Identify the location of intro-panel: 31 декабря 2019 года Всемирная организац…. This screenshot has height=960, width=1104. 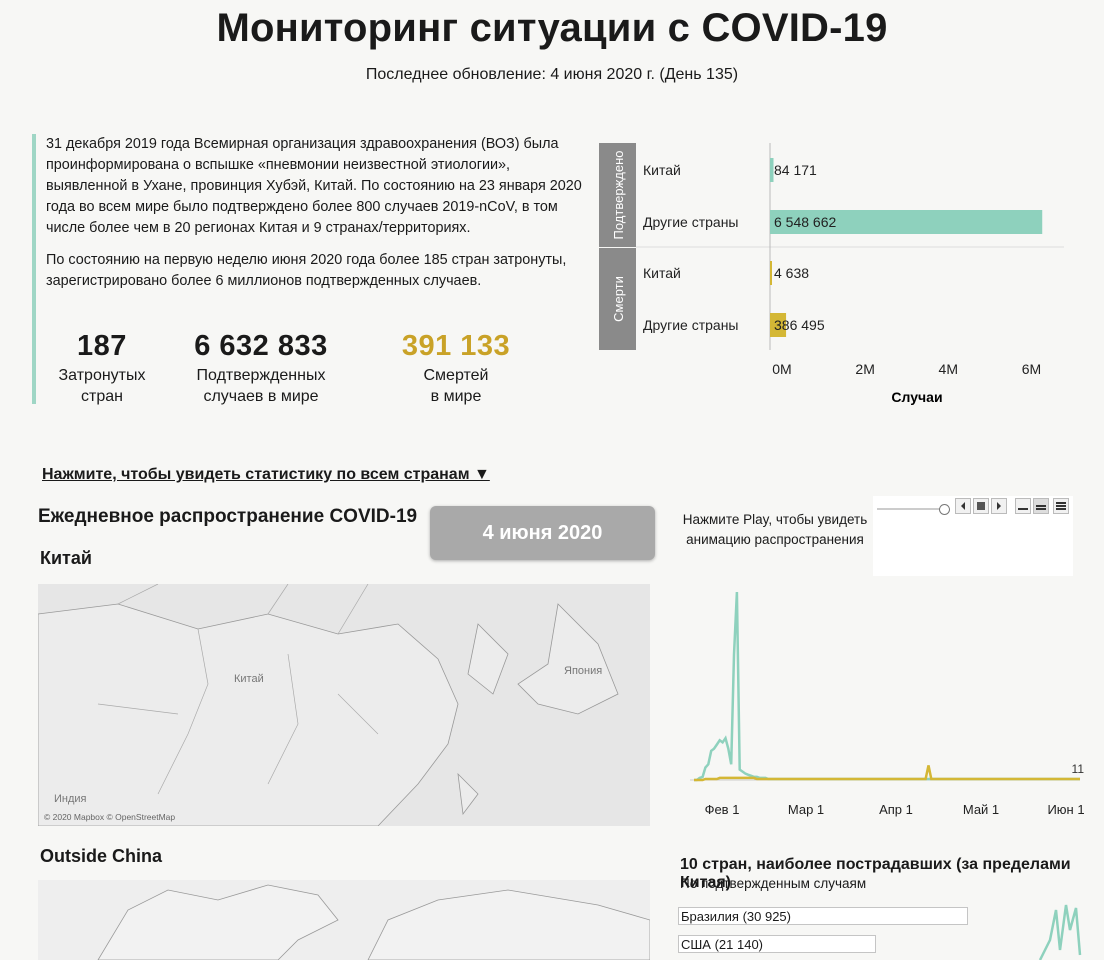
(311, 270).